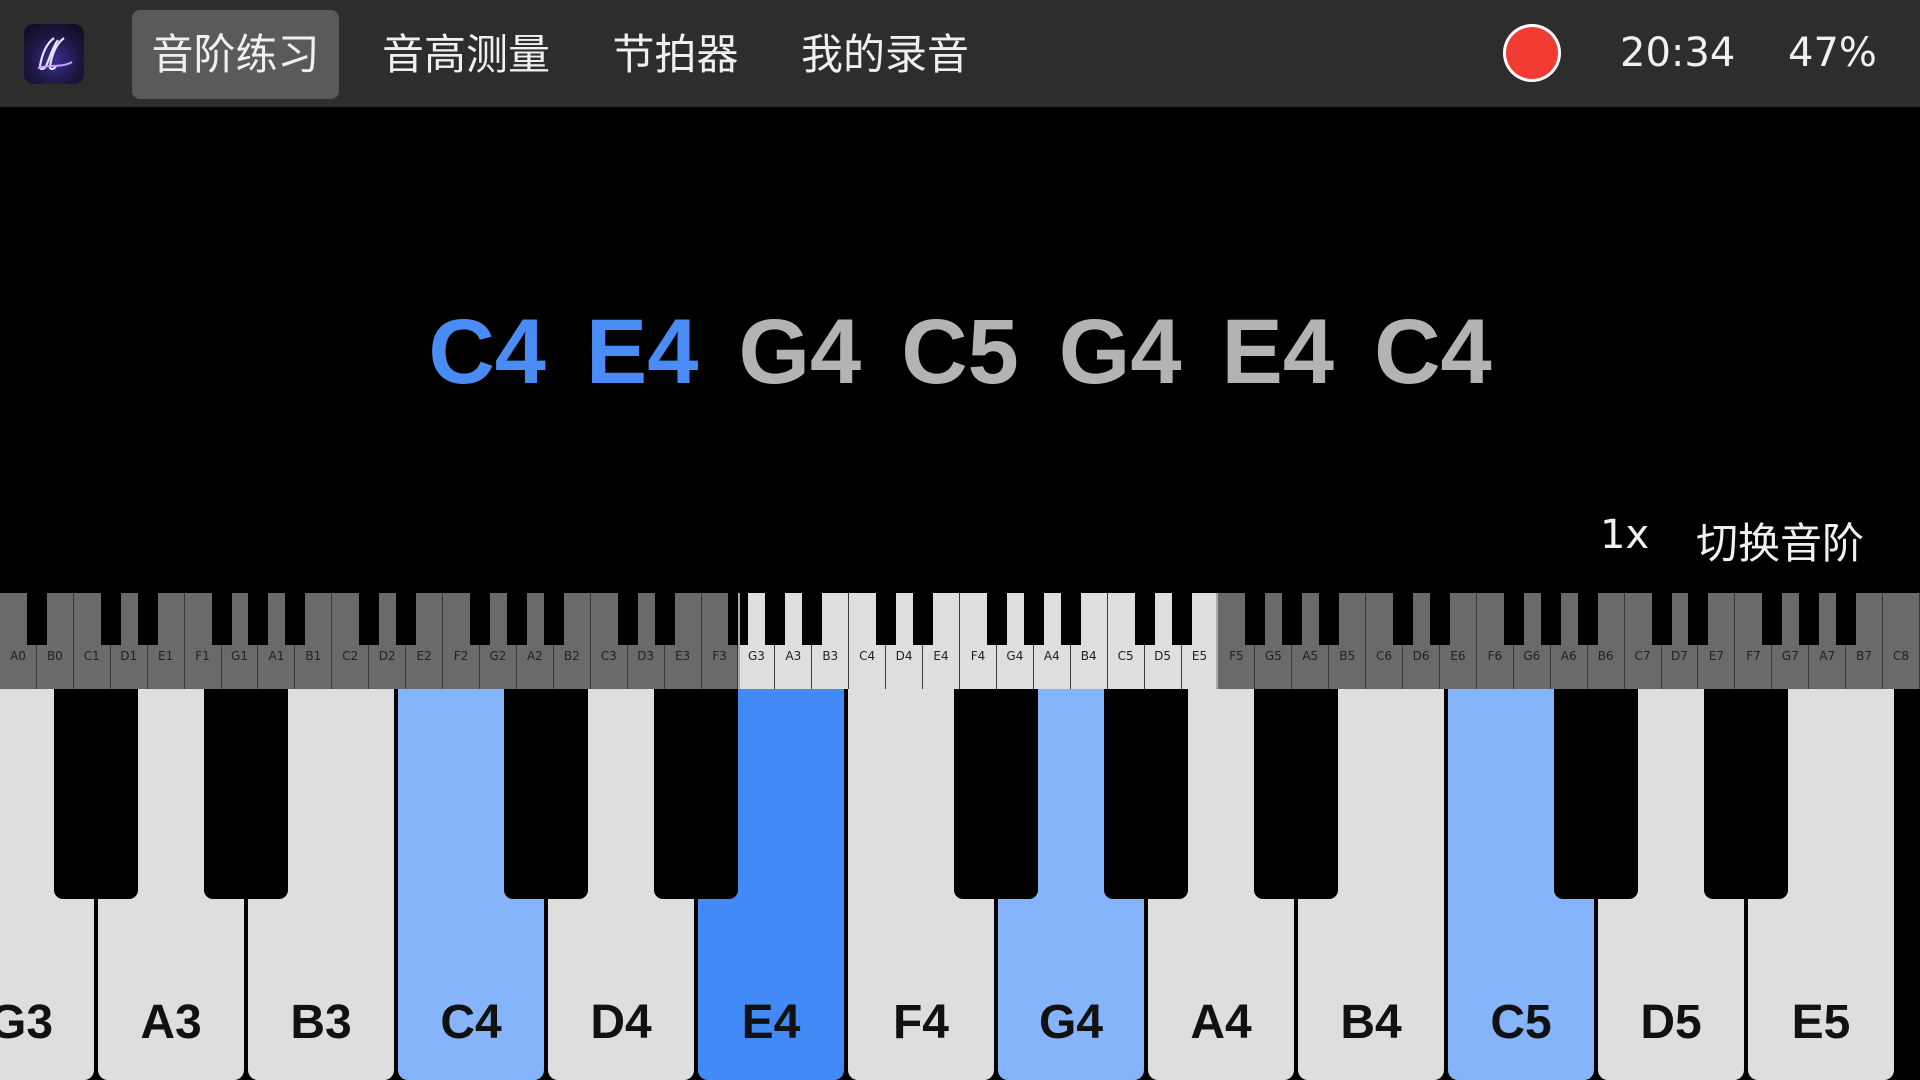  I want to click on piano-key-label: G4, so click(1071, 1022).